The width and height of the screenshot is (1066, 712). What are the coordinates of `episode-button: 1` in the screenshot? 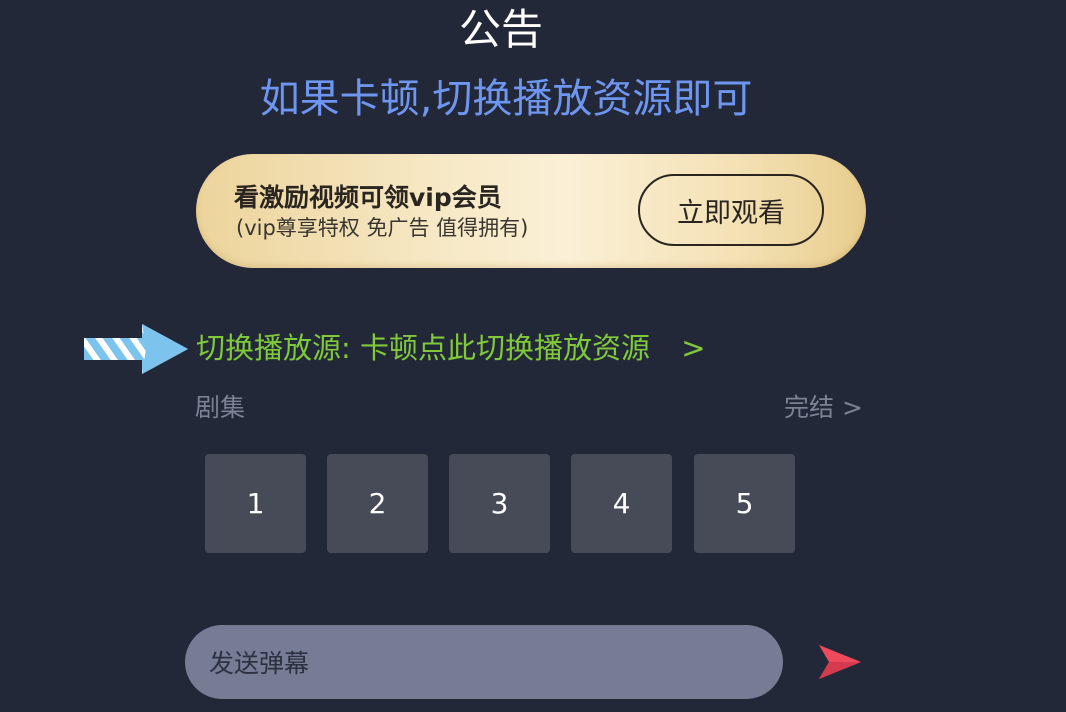 It's located at (255, 503).